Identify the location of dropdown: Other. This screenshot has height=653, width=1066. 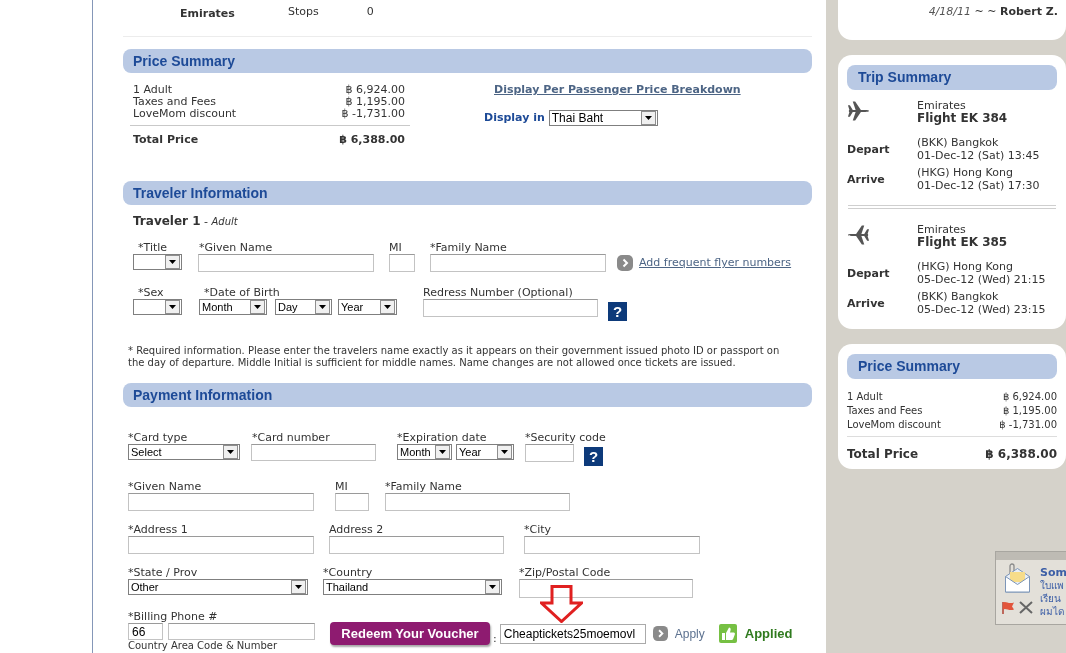
(218, 587).